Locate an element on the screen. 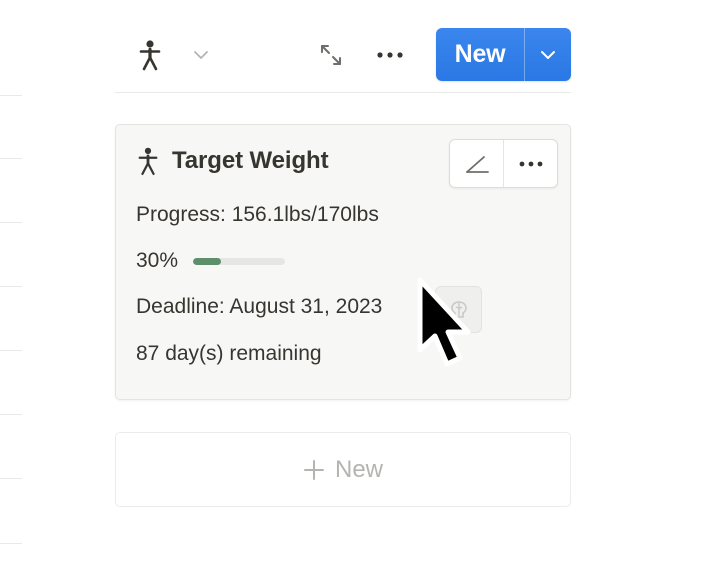  progress-bar is located at coordinates (239, 261).